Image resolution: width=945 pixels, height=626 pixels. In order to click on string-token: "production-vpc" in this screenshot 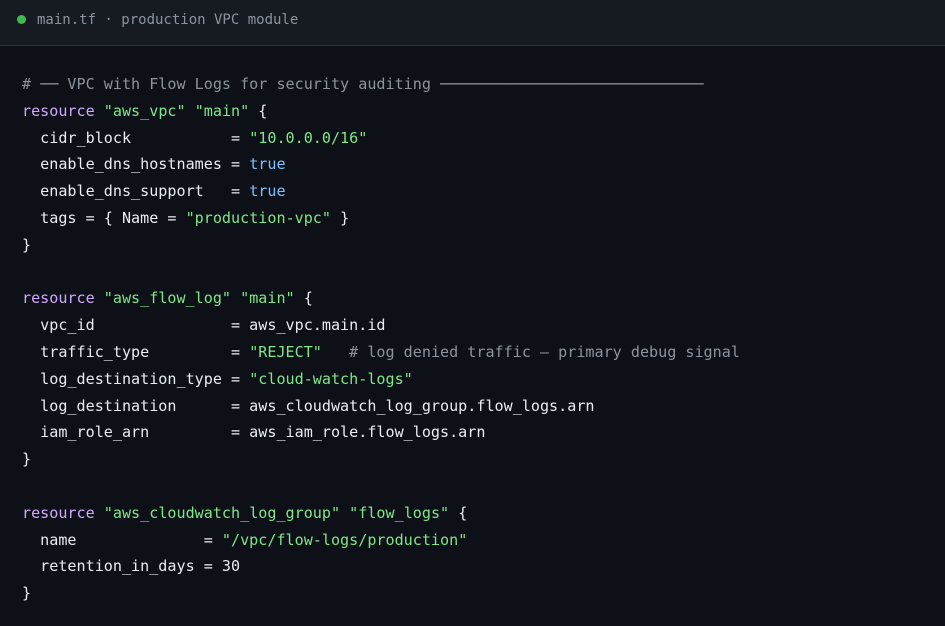, I will do `click(258, 217)`.